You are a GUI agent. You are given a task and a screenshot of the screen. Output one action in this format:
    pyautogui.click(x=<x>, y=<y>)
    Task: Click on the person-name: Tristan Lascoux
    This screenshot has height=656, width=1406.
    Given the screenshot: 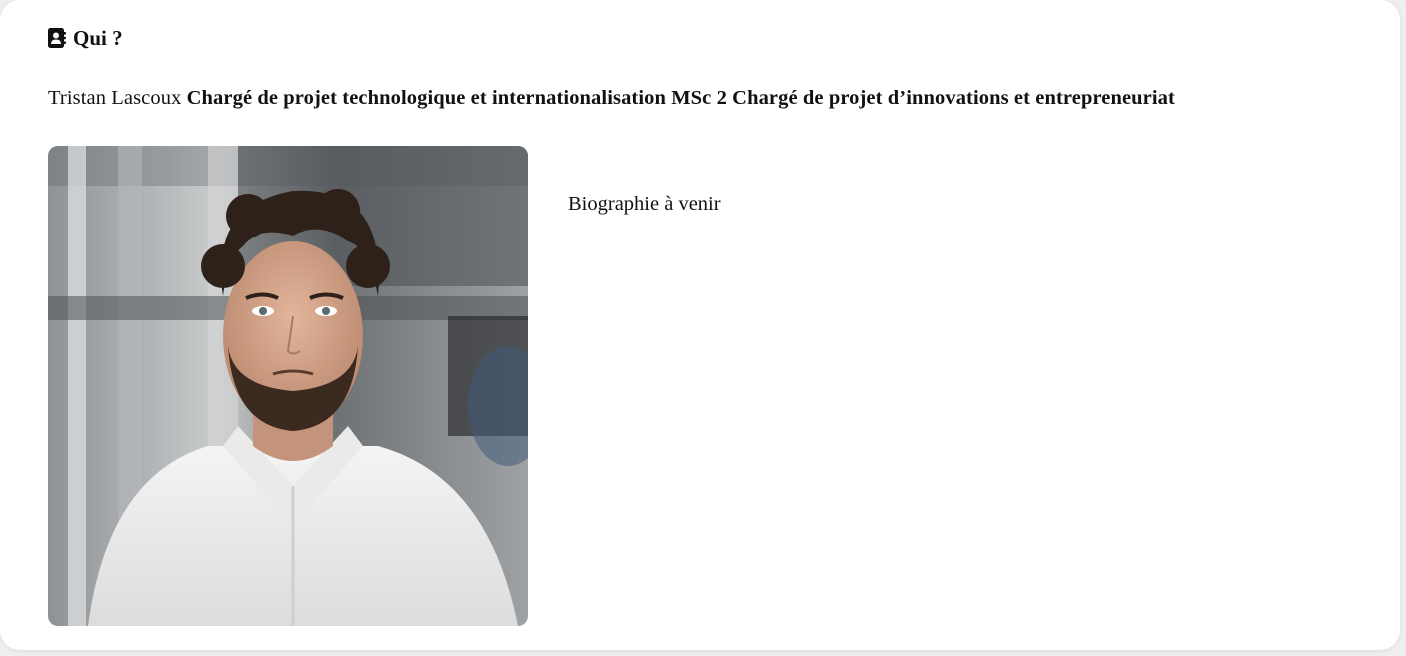 What is the action you would take?
    pyautogui.click(x=115, y=98)
    